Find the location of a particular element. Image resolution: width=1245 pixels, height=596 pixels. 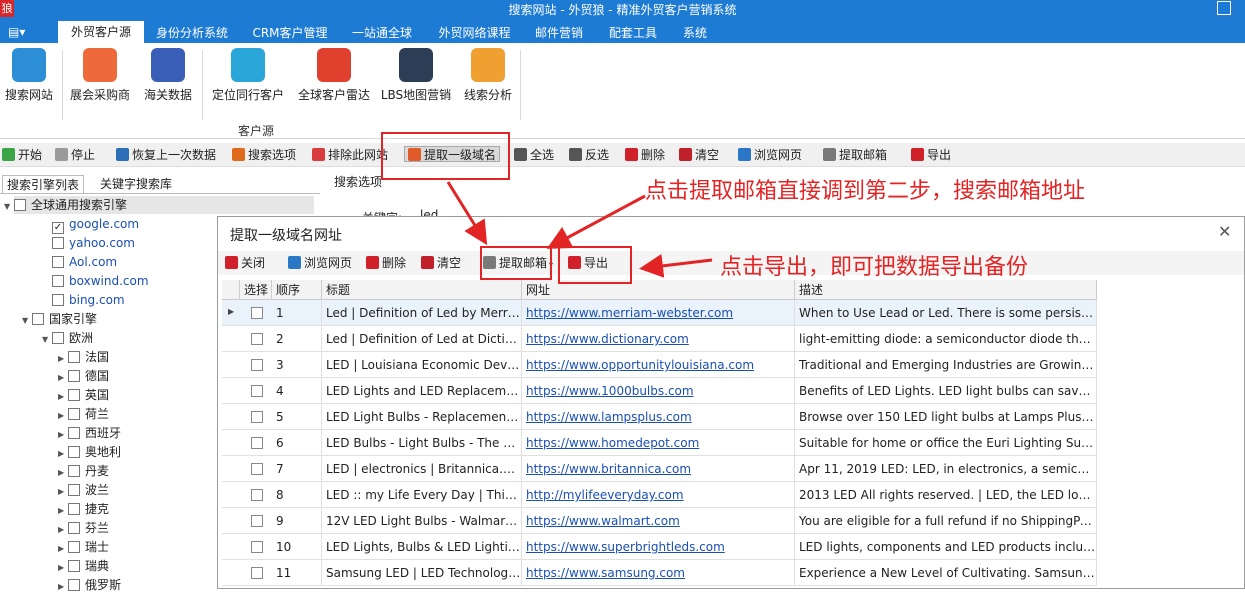

arrow-to-export is located at coordinates (676, 265).